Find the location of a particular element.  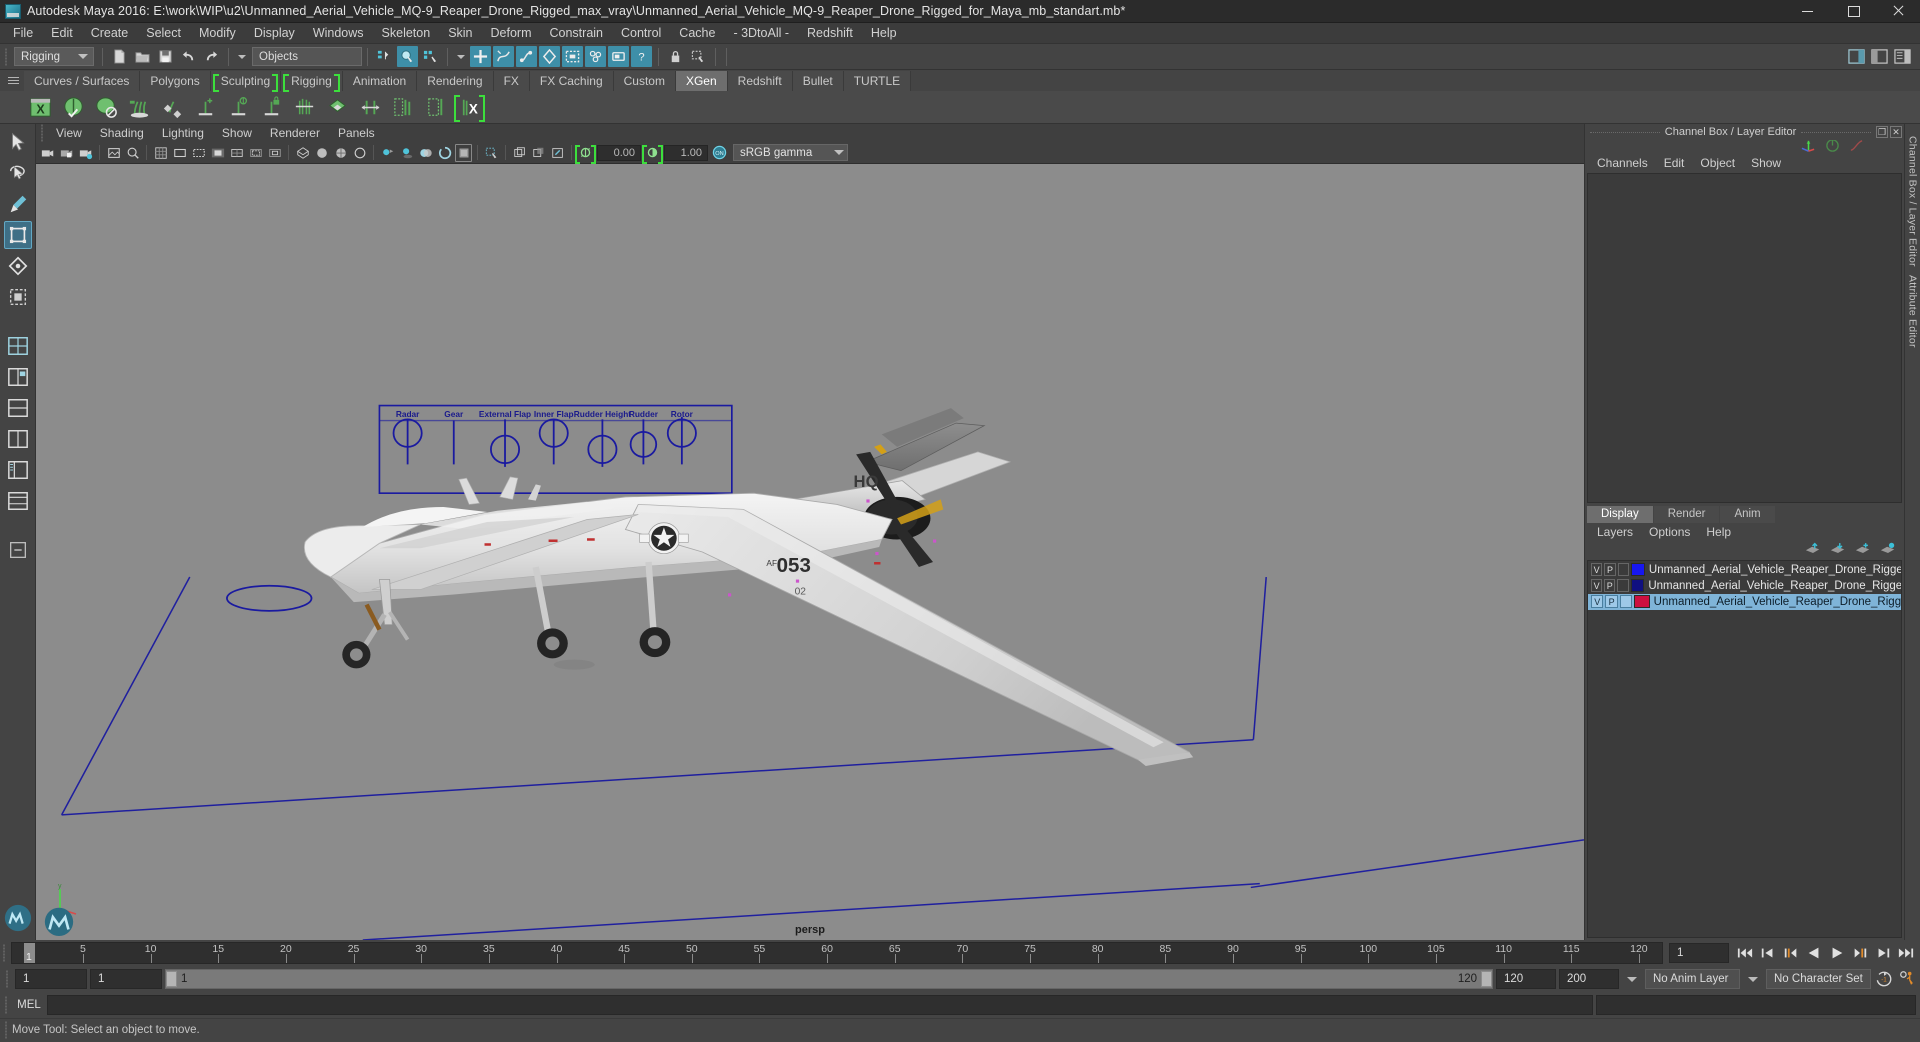

show-tool-settings-button is located at coordinates (1879, 56).